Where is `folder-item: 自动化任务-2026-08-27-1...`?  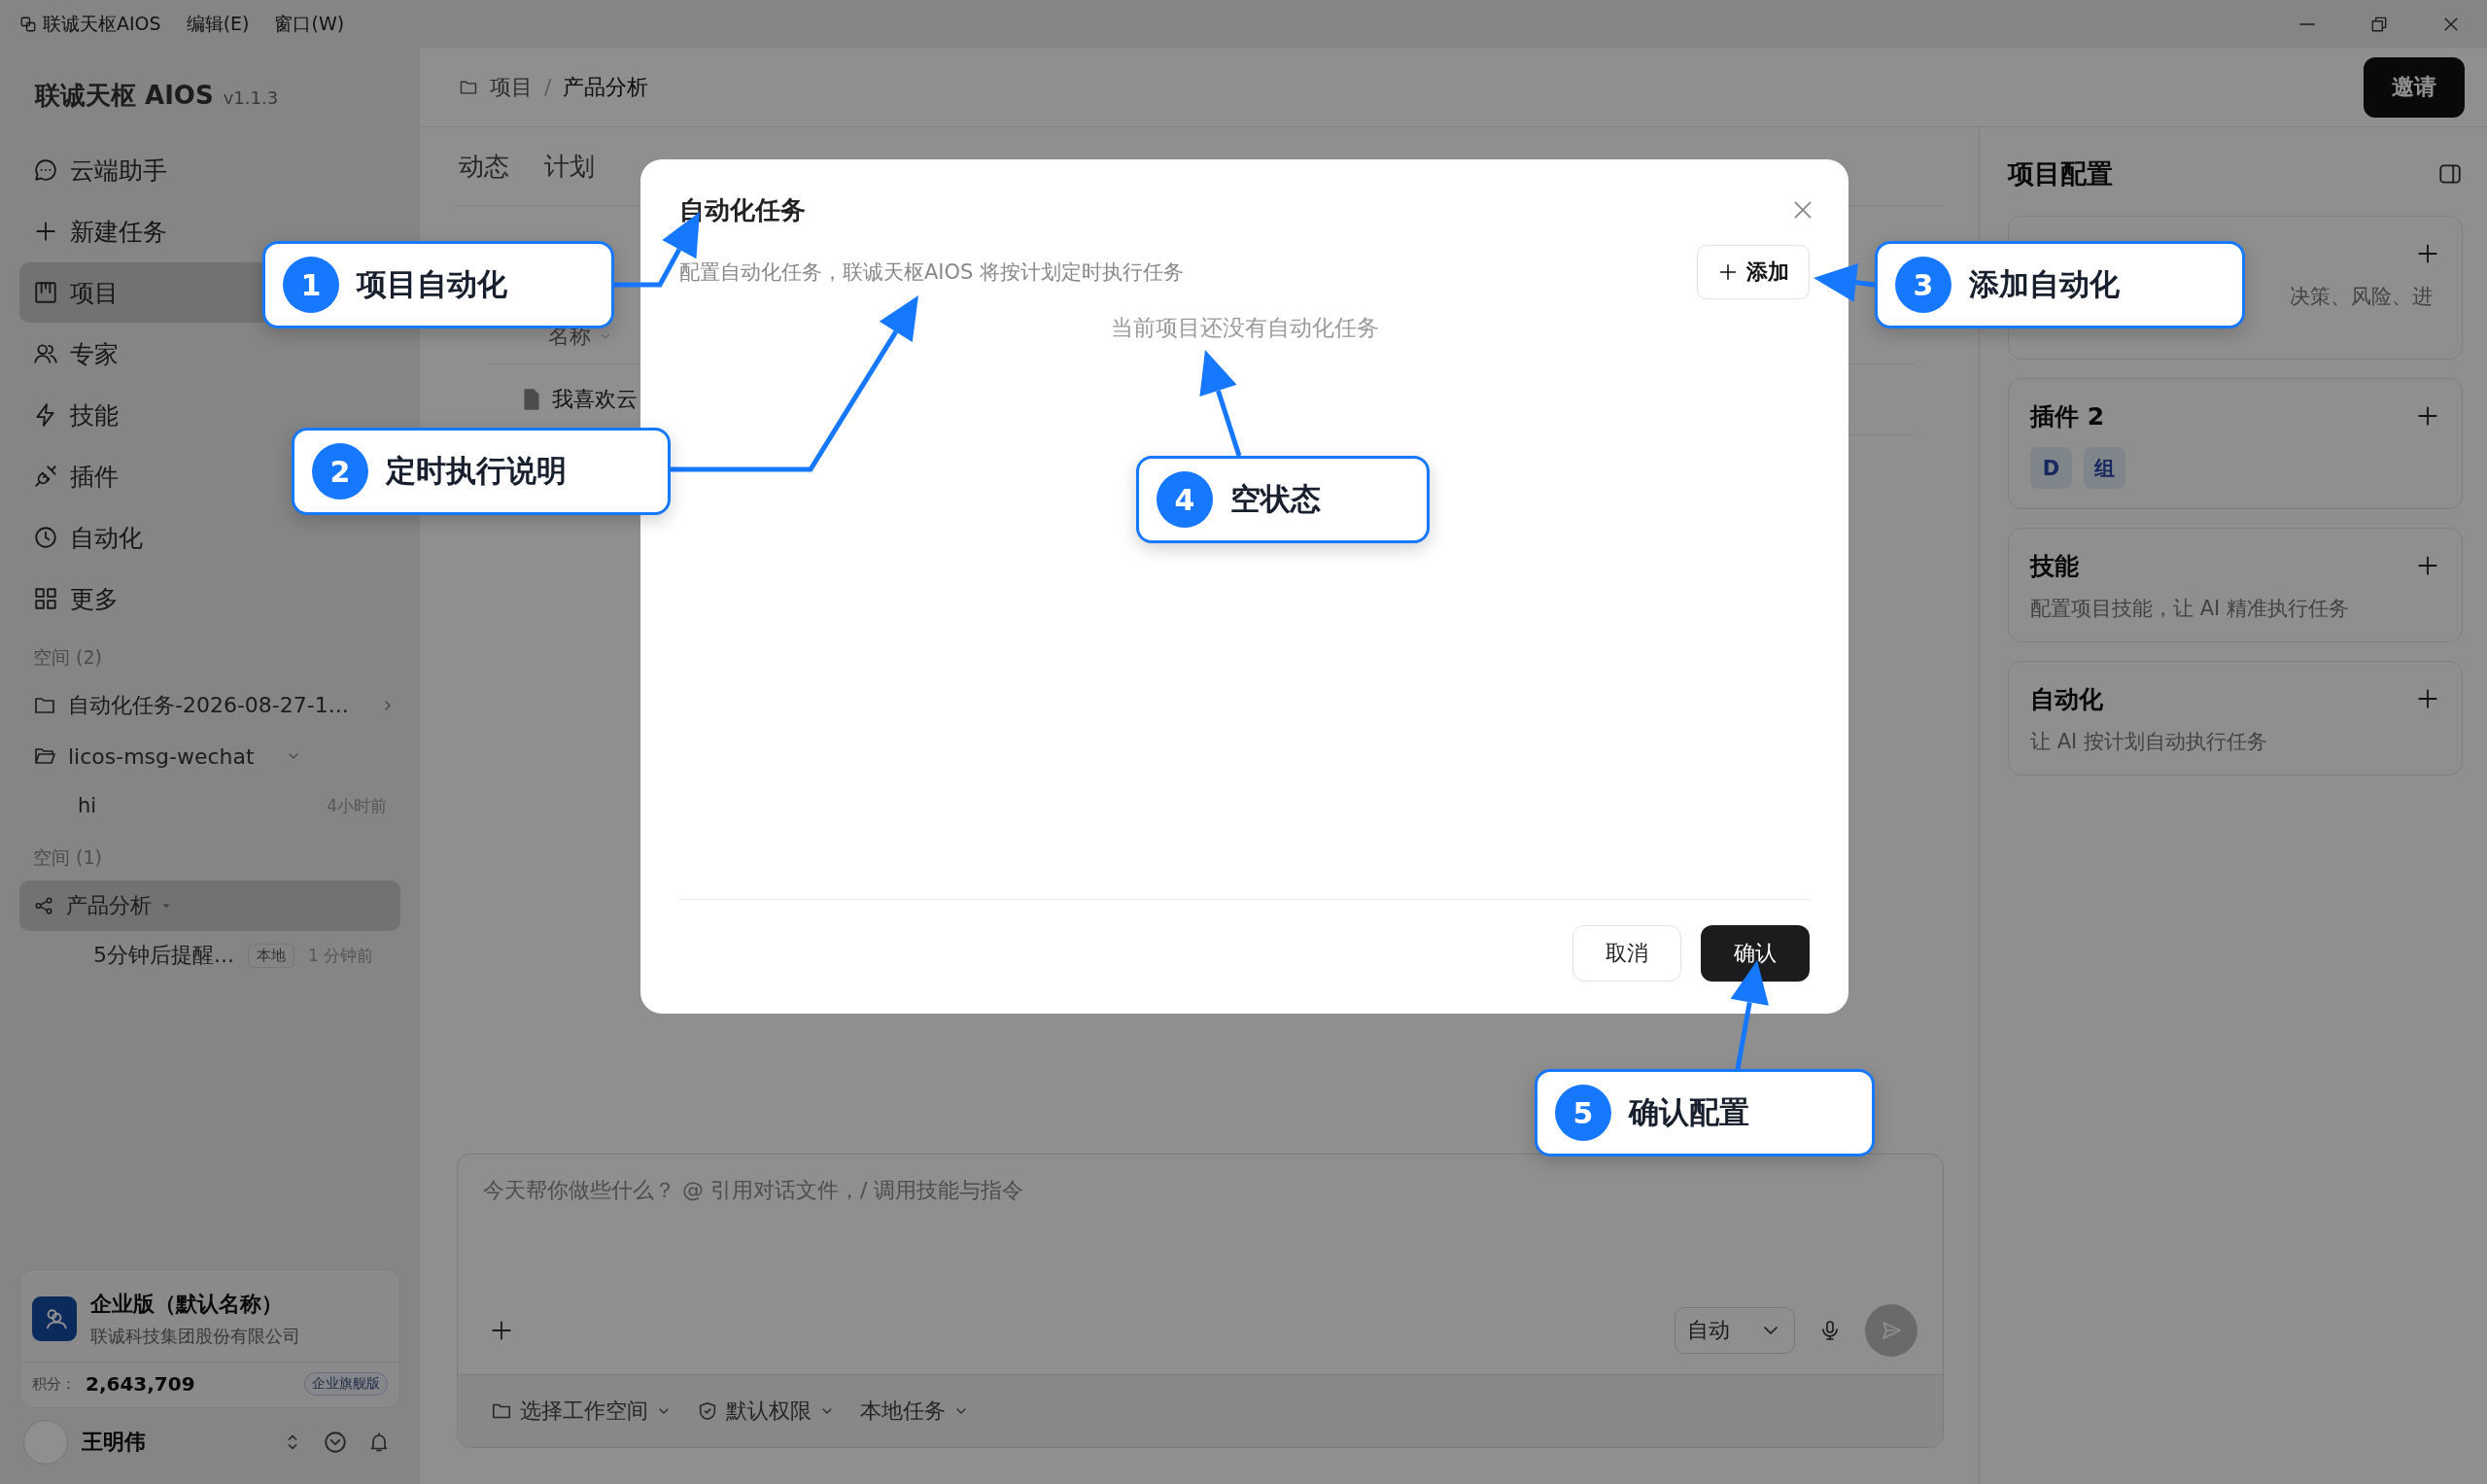
folder-item: 自动化任务-2026-08-27-1... is located at coordinates (209, 705).